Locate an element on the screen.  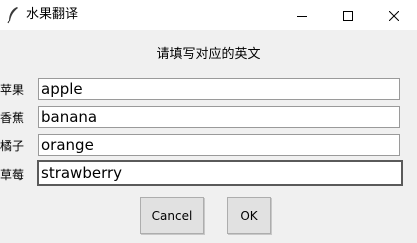
title-bar: 水果翻译 is located at coordinates (208, 15).